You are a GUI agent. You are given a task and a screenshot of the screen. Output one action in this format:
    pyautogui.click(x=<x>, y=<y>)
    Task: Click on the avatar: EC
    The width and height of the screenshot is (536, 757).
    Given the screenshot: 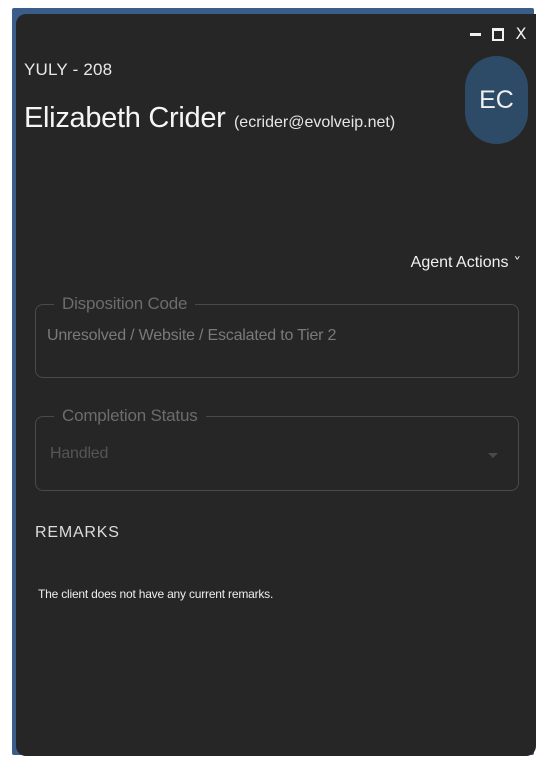 What is the action you would take?
    pyautogui.click(x=496, y=100)
    